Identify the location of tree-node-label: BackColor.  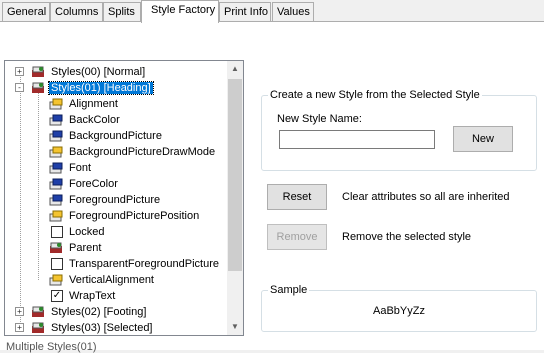
(94, 120).